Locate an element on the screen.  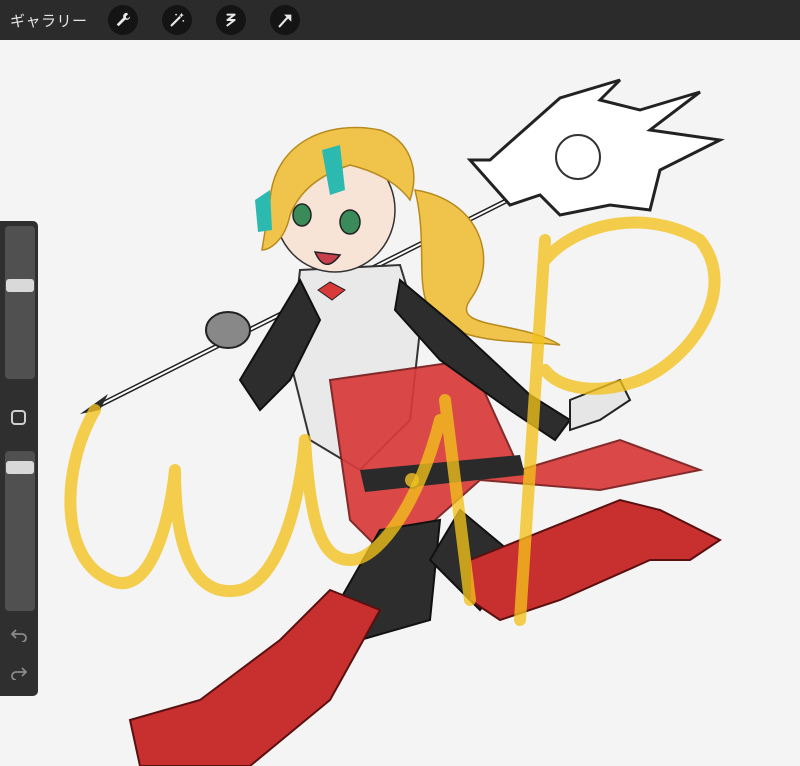
transform-arrow-icon is located at coordinates (284, 21).